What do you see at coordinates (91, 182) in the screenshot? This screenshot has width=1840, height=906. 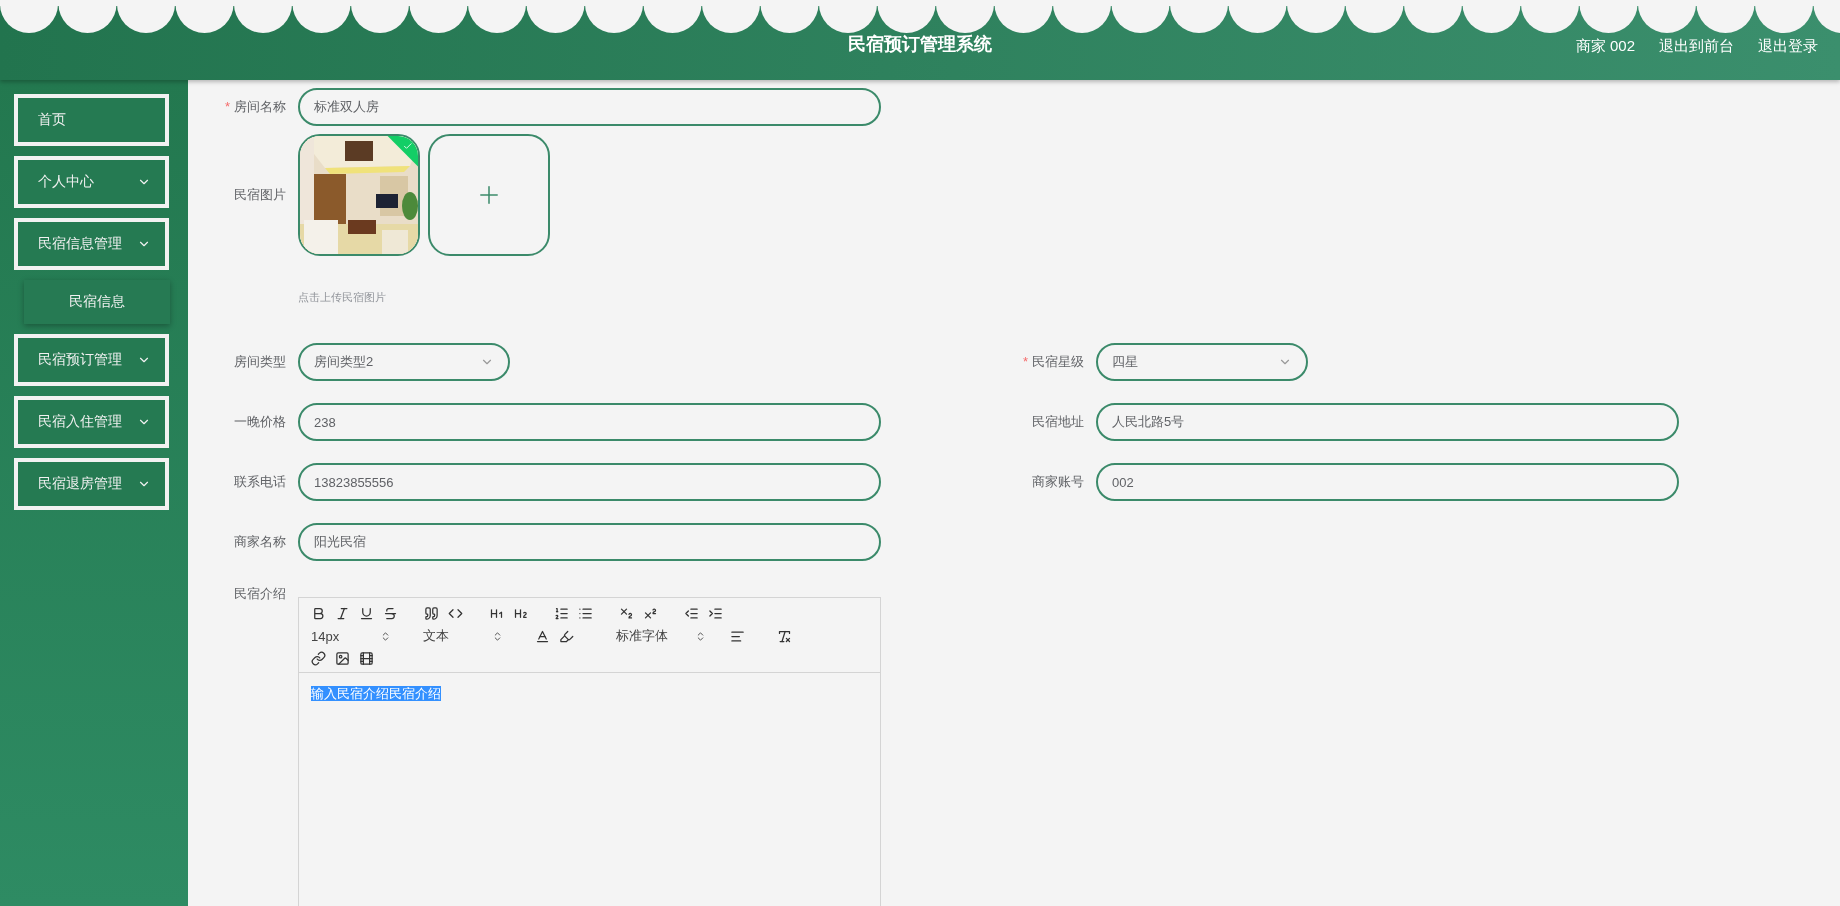 I see `menu-item: 个人中心` at bounding box center [91, 182].